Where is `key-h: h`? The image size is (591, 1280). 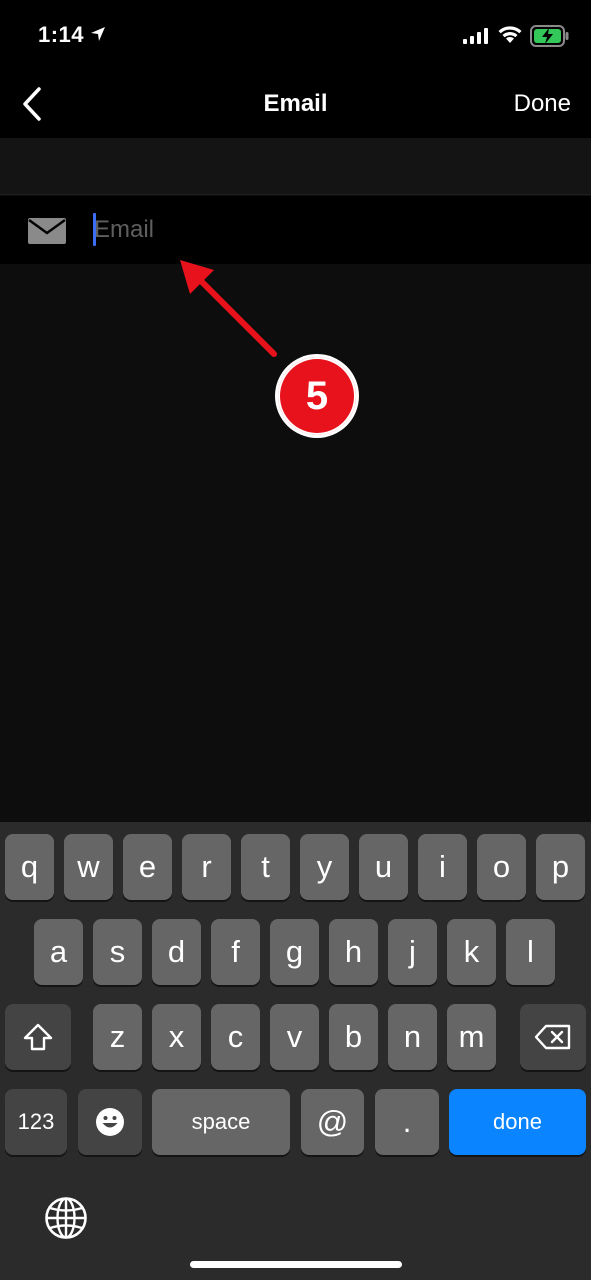 key-h: h is located at coordinates (353, 952).